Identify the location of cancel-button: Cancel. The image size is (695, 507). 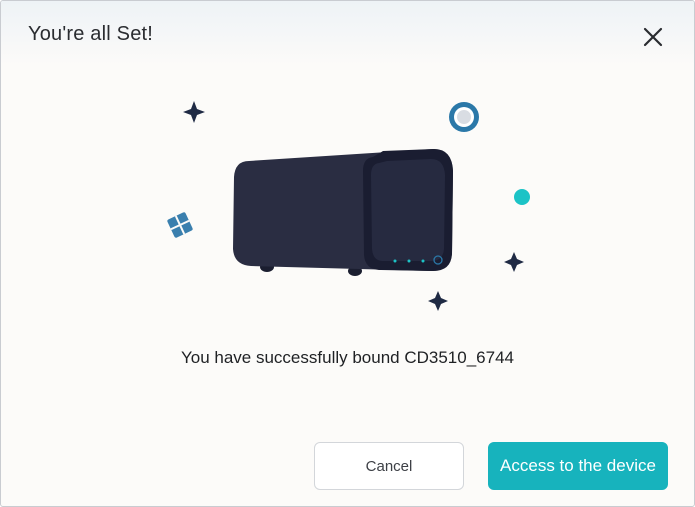
(389, 466).